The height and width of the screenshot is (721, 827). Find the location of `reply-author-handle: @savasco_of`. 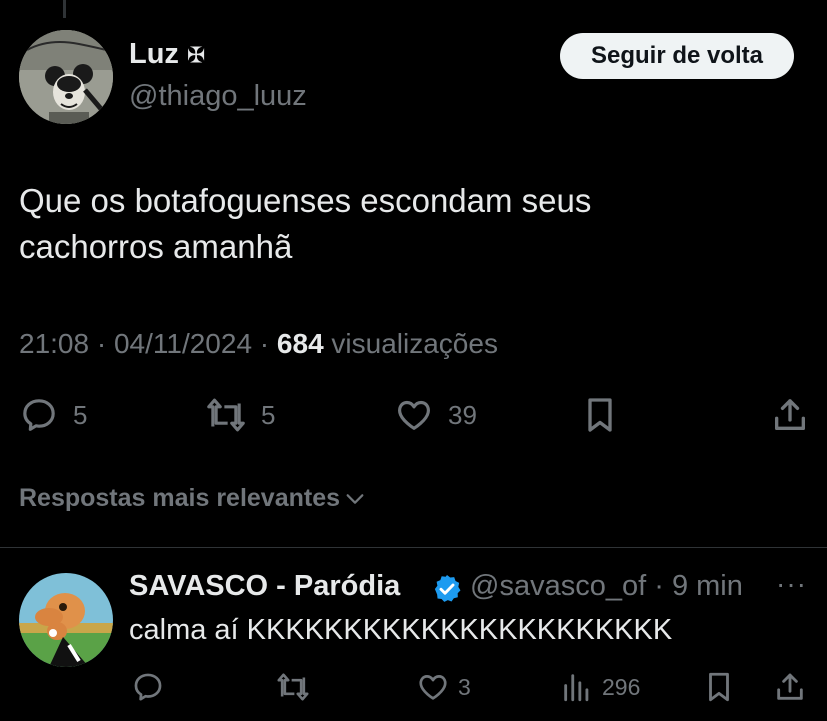

reply-author-handle: @savasco_of is located at coordinates (558, 586).